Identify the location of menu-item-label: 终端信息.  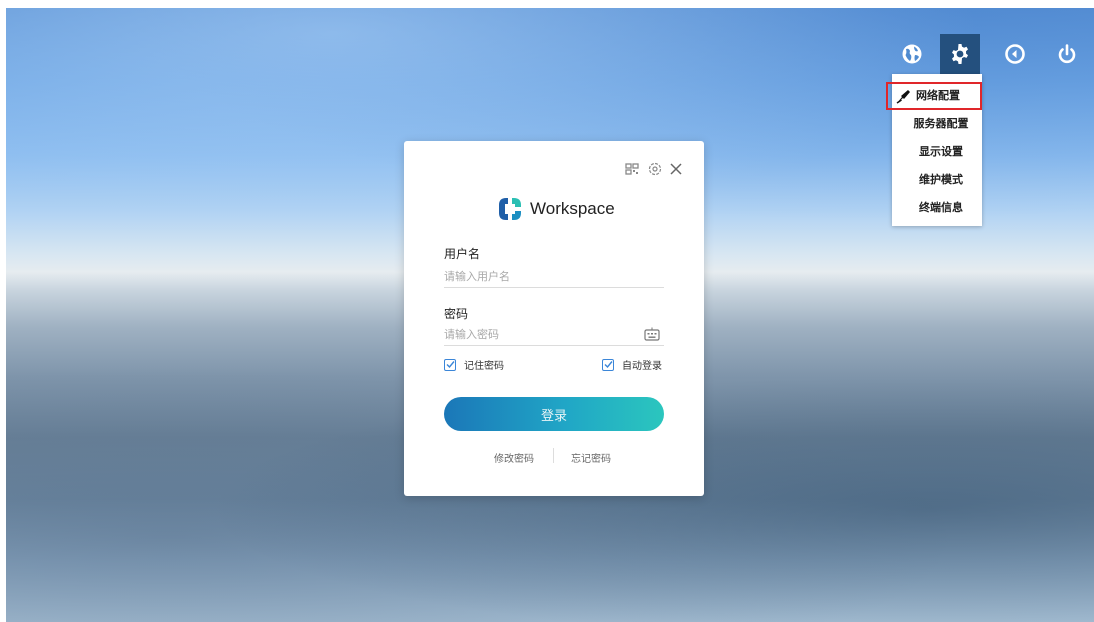
(941, 207).